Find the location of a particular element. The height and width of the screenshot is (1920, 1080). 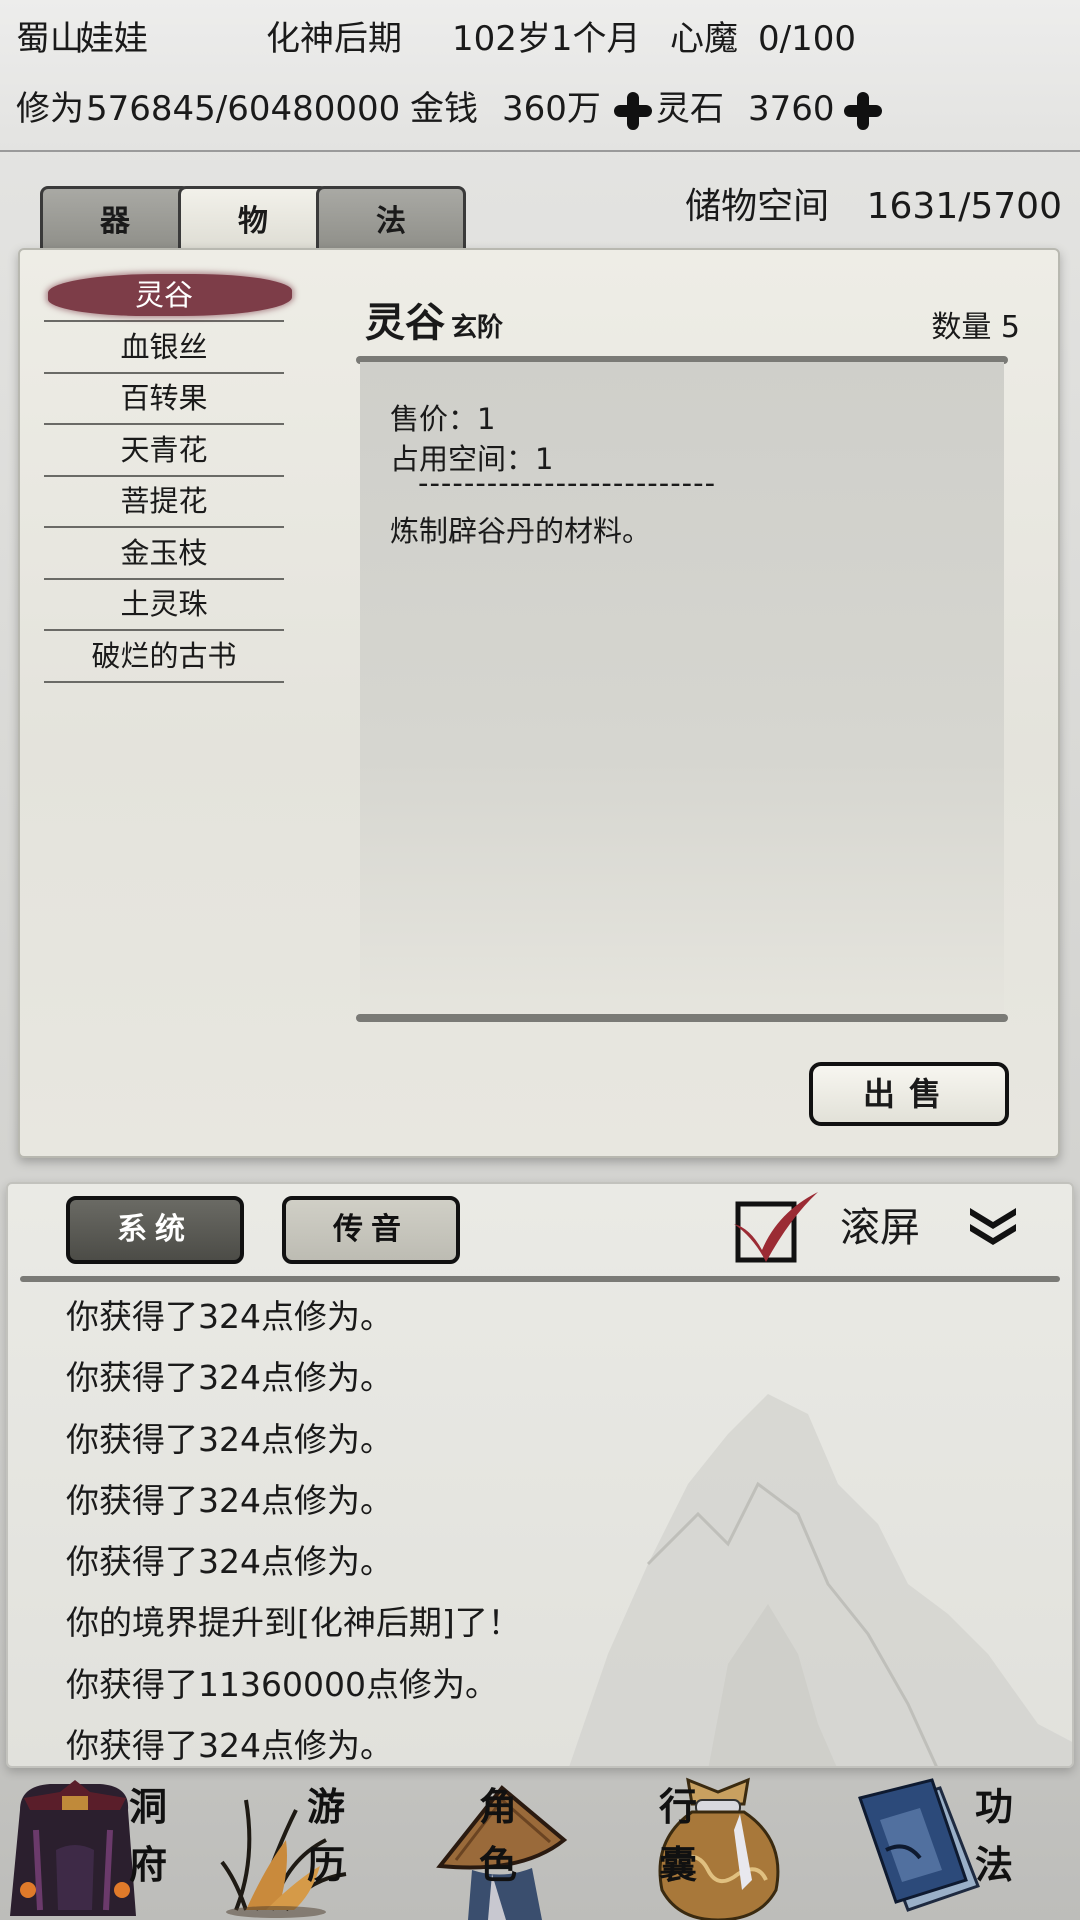

add-money-button is located at coordinates (633, 109).